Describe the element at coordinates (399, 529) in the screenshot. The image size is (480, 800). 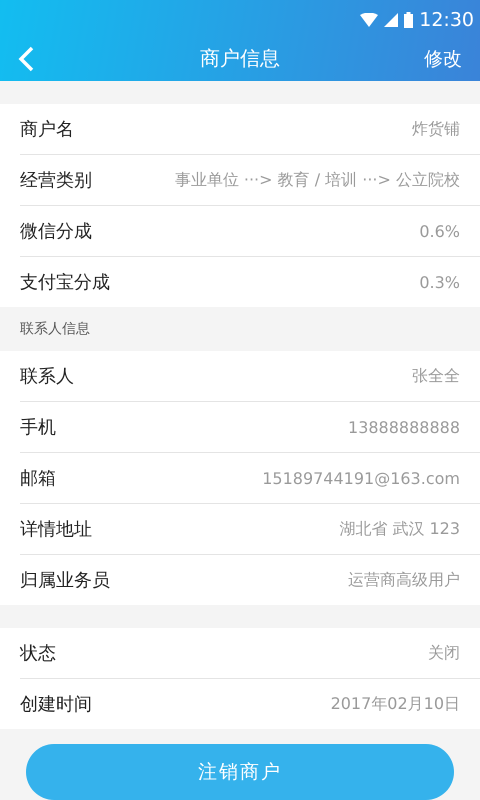
I see `field-value: 湖北省 武汉 123` at that location.